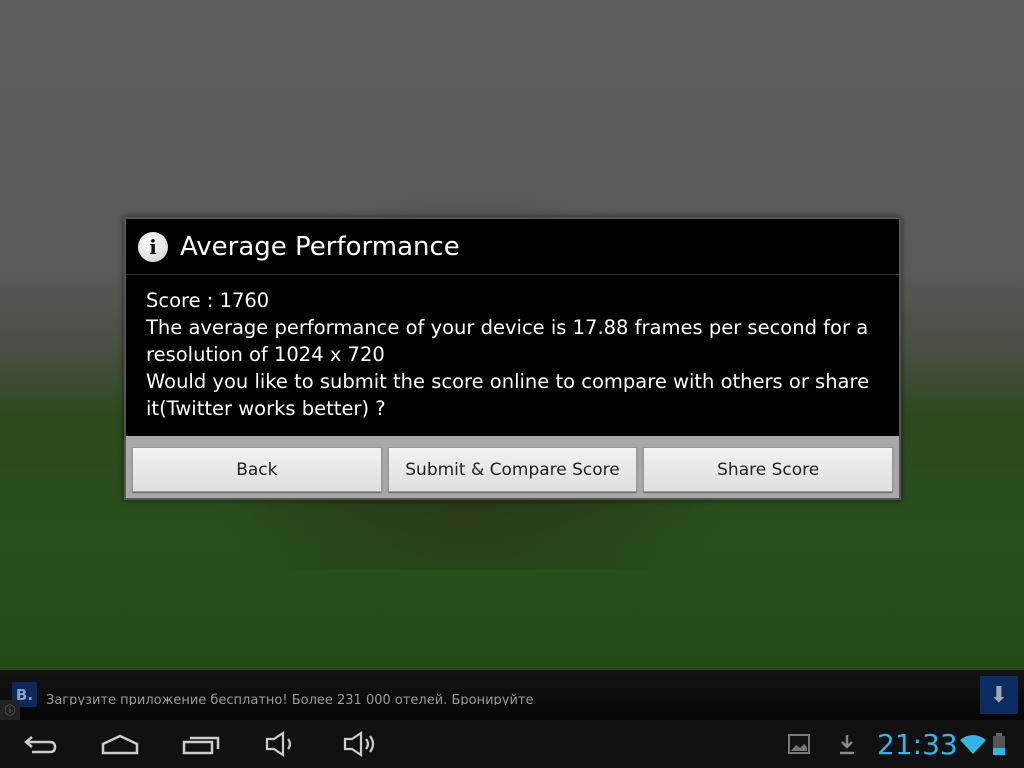  I want to click on dialog-header: i Average Performance, so click(512, 247).